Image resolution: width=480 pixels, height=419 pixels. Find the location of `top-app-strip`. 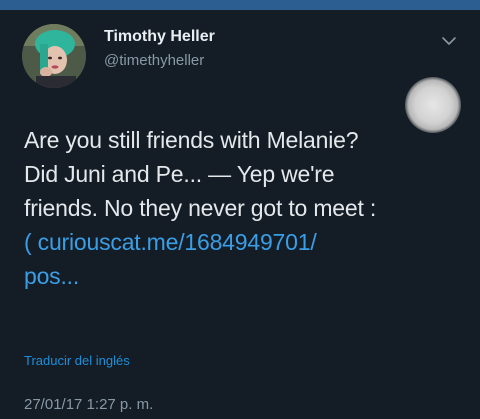

top-app-strip is located at coordinates (240, 5).